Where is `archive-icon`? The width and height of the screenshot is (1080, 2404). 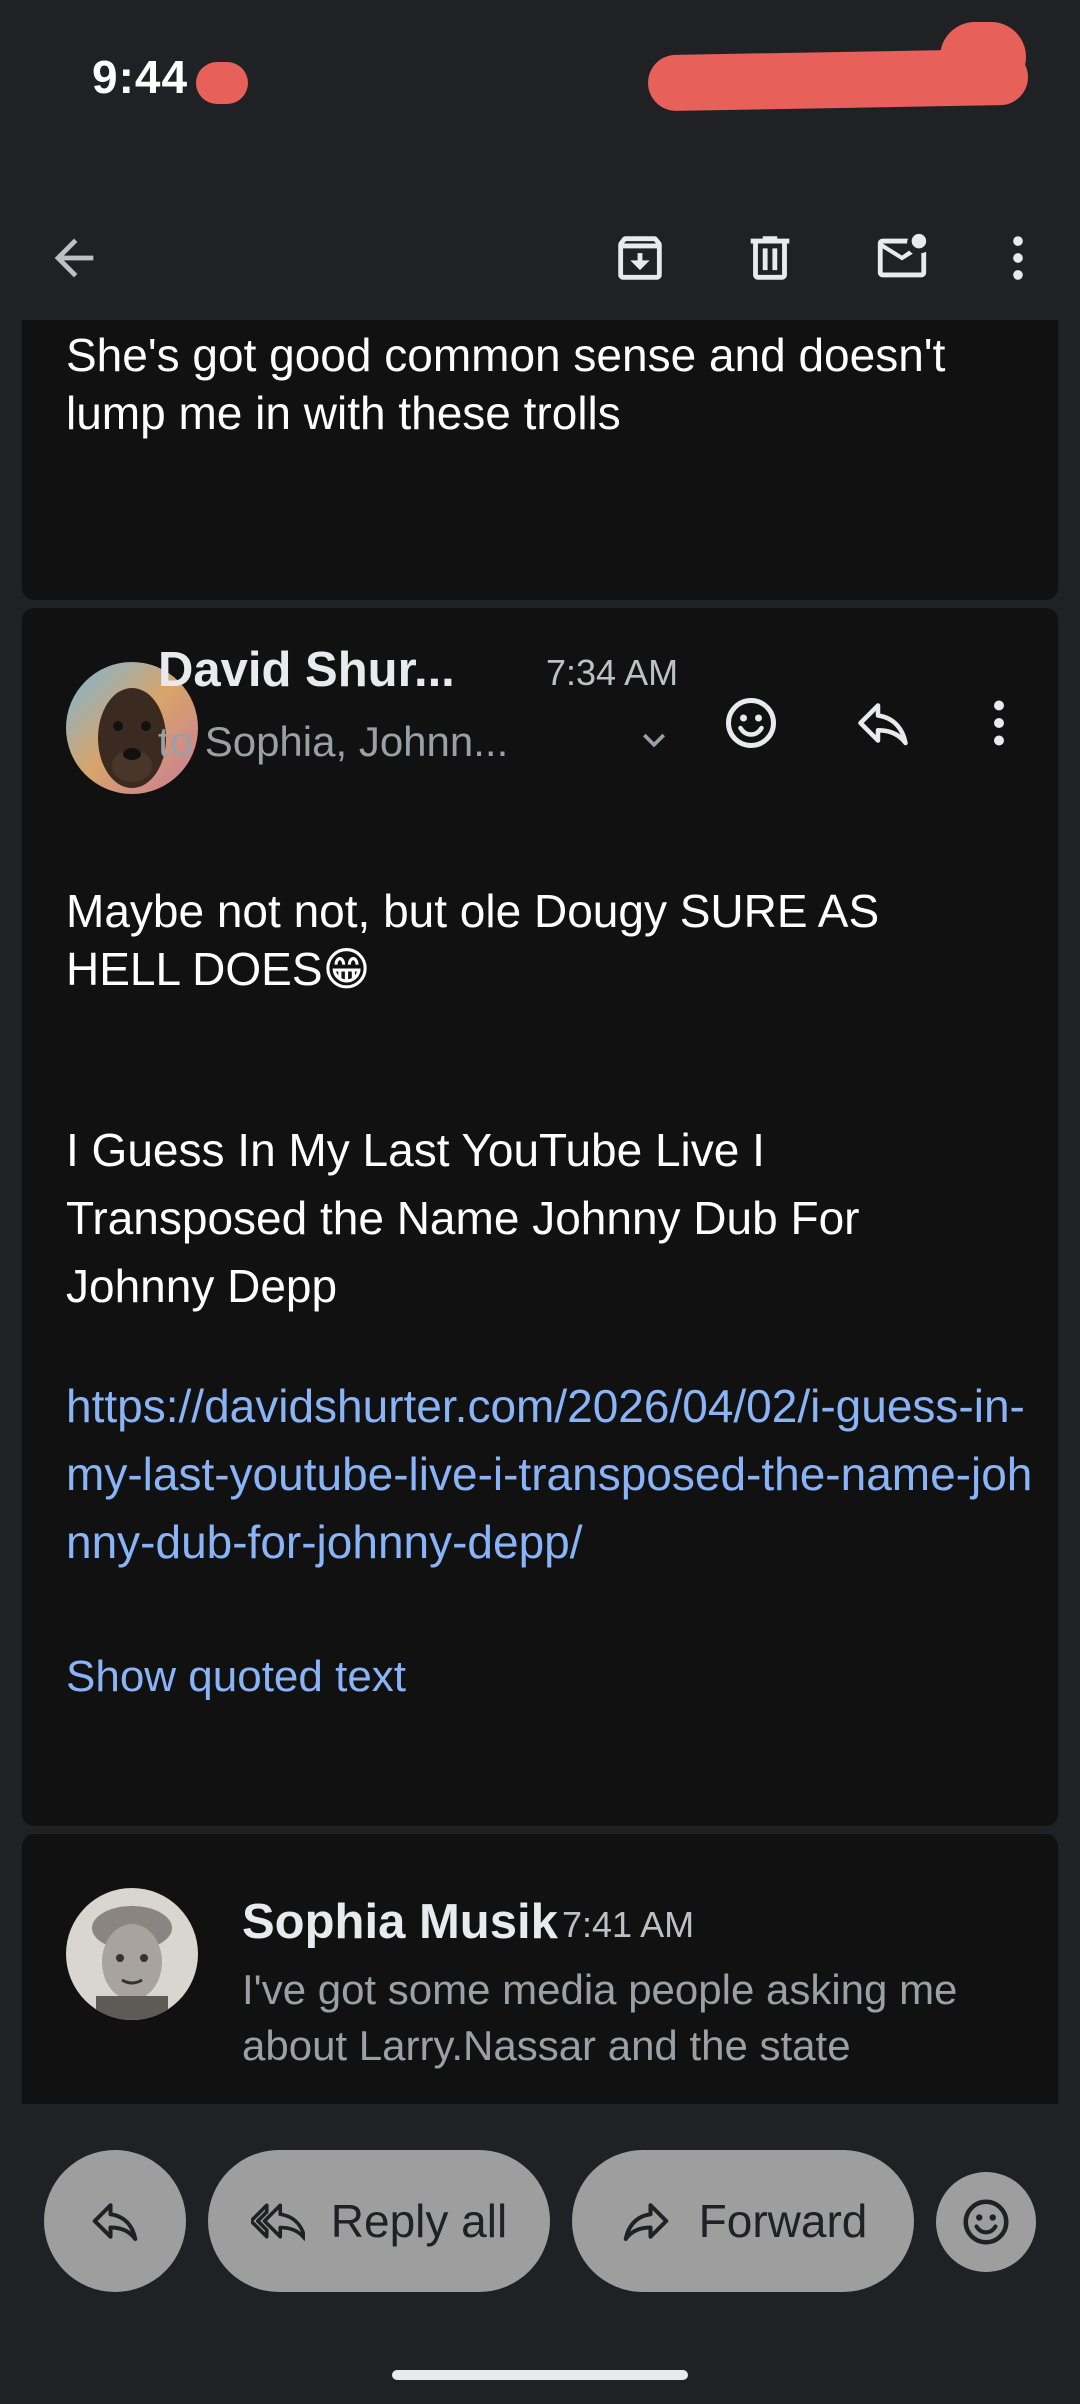
archive-icon is located at coordinates (640, 258).